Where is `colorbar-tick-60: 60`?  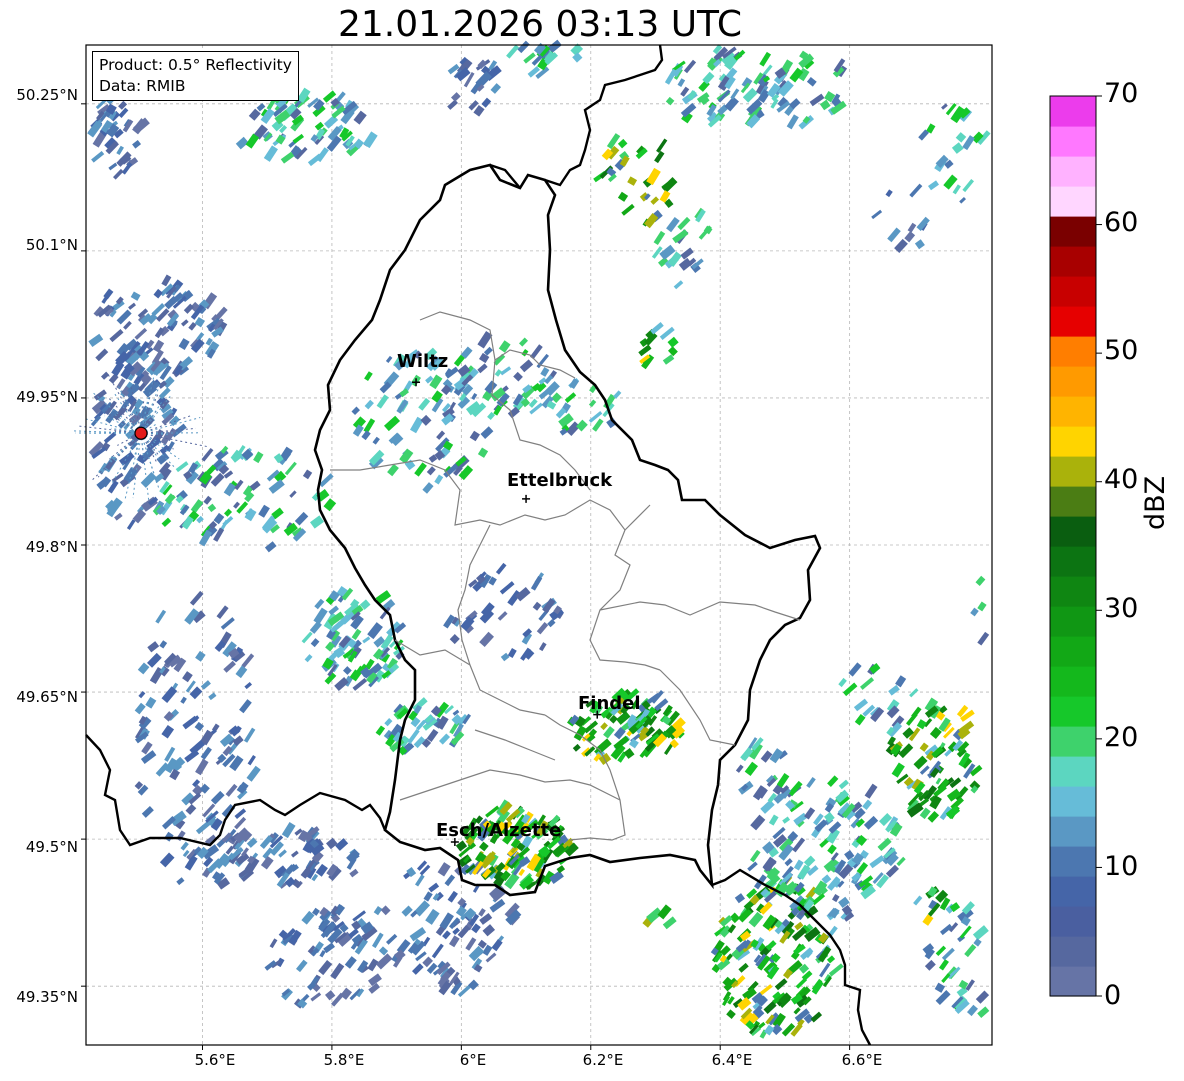 colorbar-tick-60: 60 is located at coordinates (1121, 222).